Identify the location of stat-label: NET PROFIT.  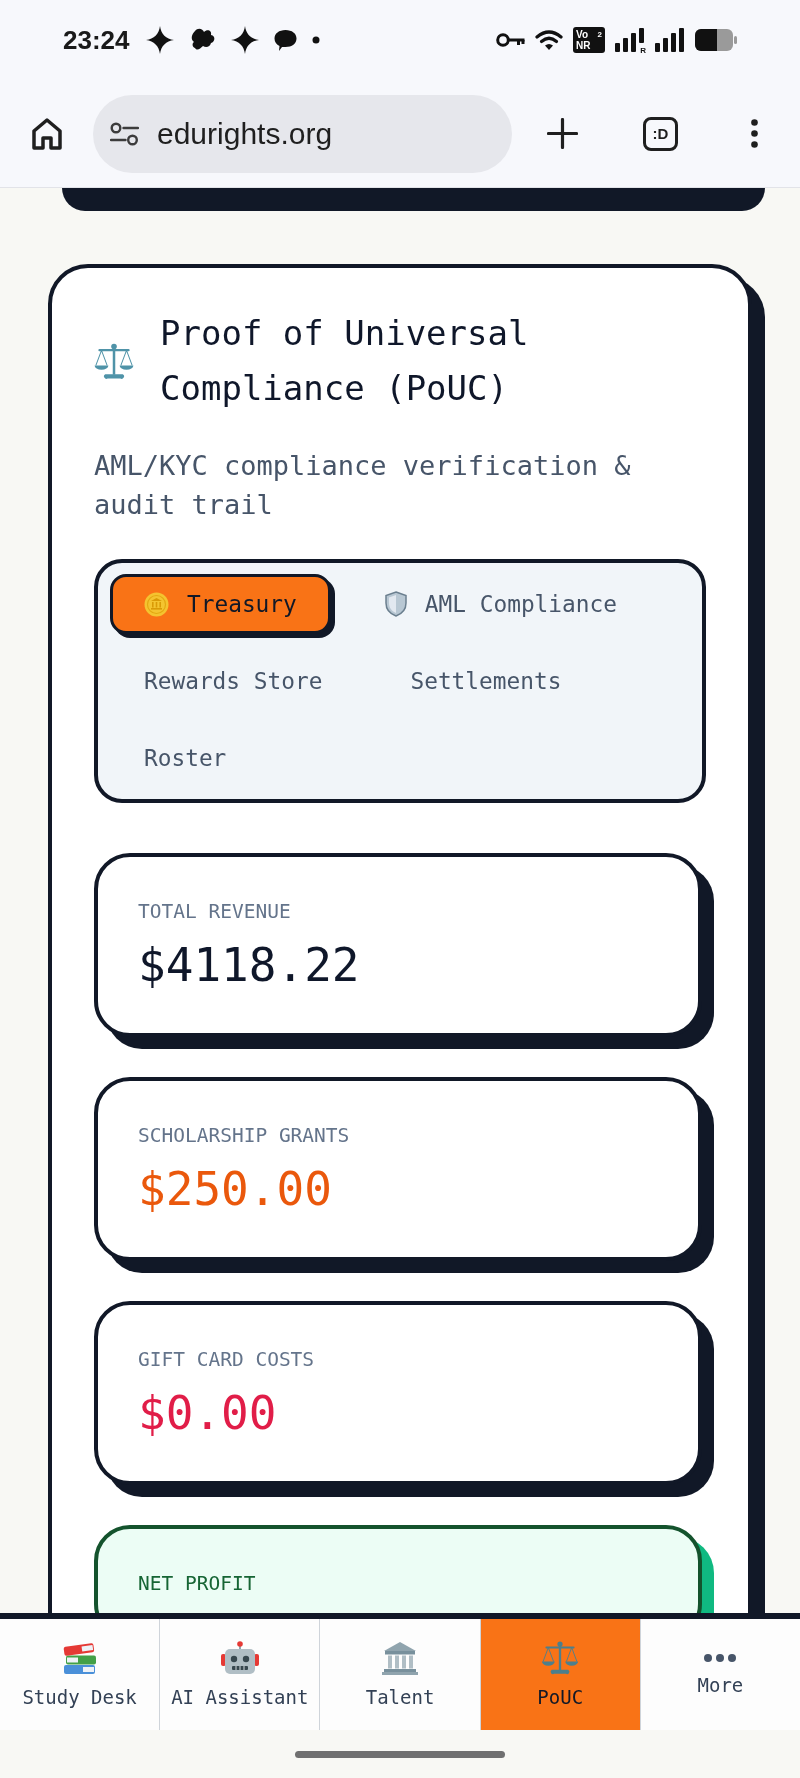
(197, 1584).